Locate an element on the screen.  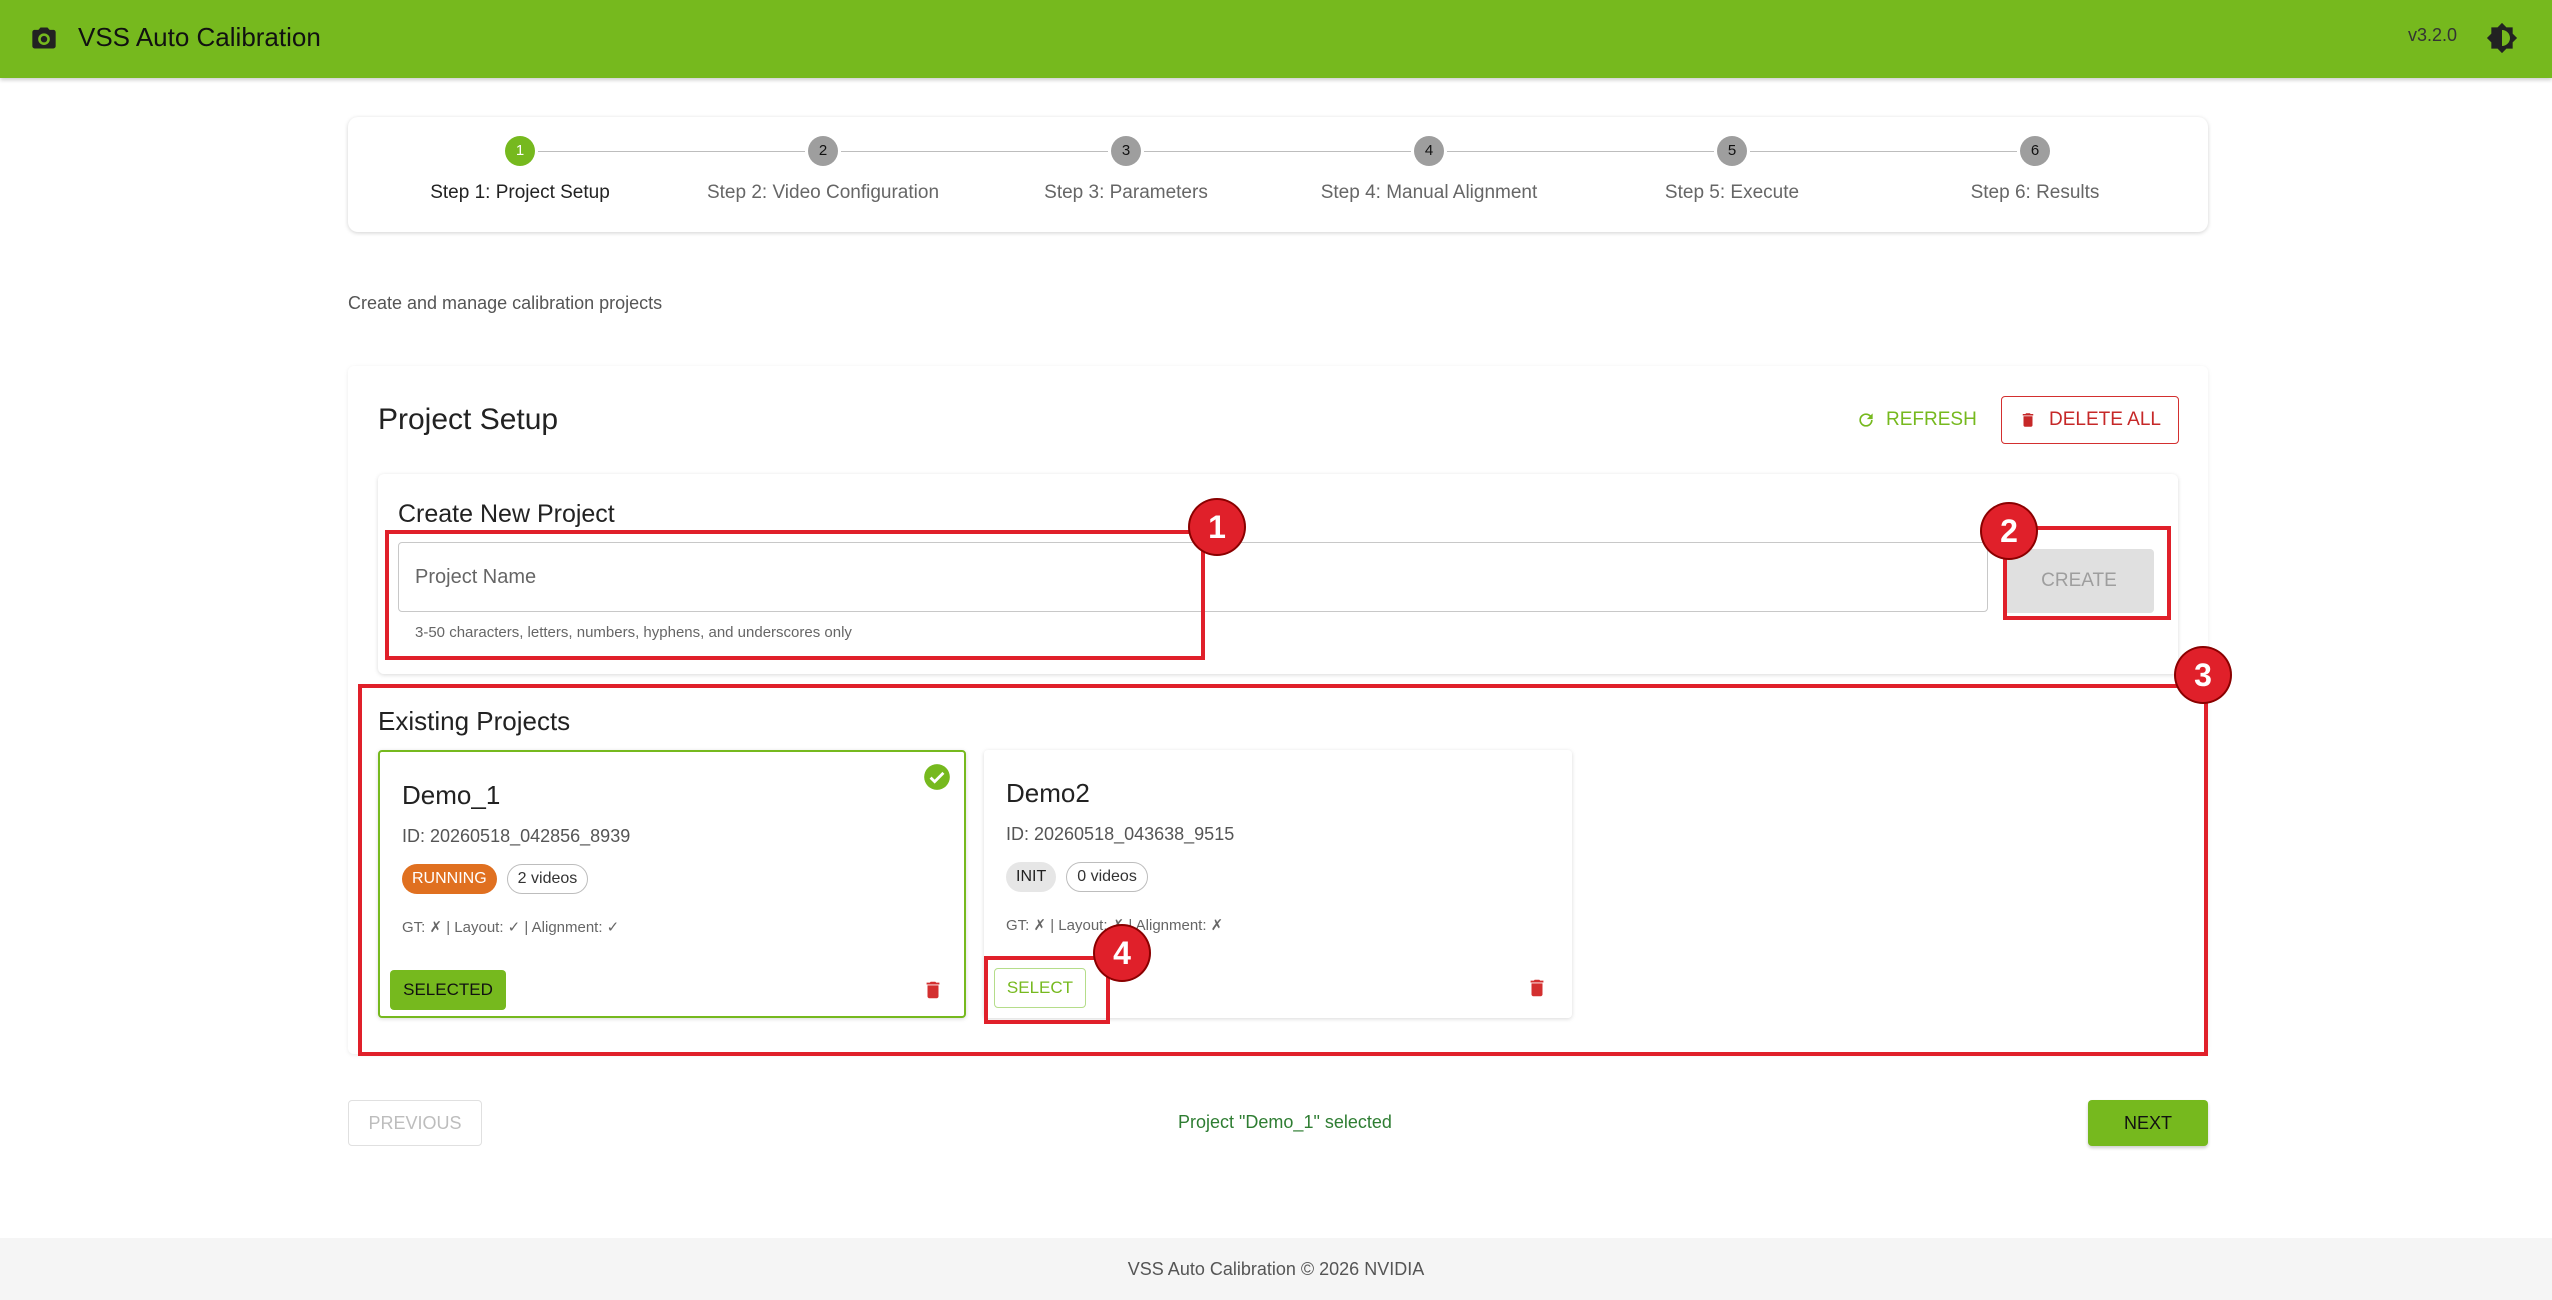
step-label: Step 4: Manual Alignment is located at coordinates (1429, 192).